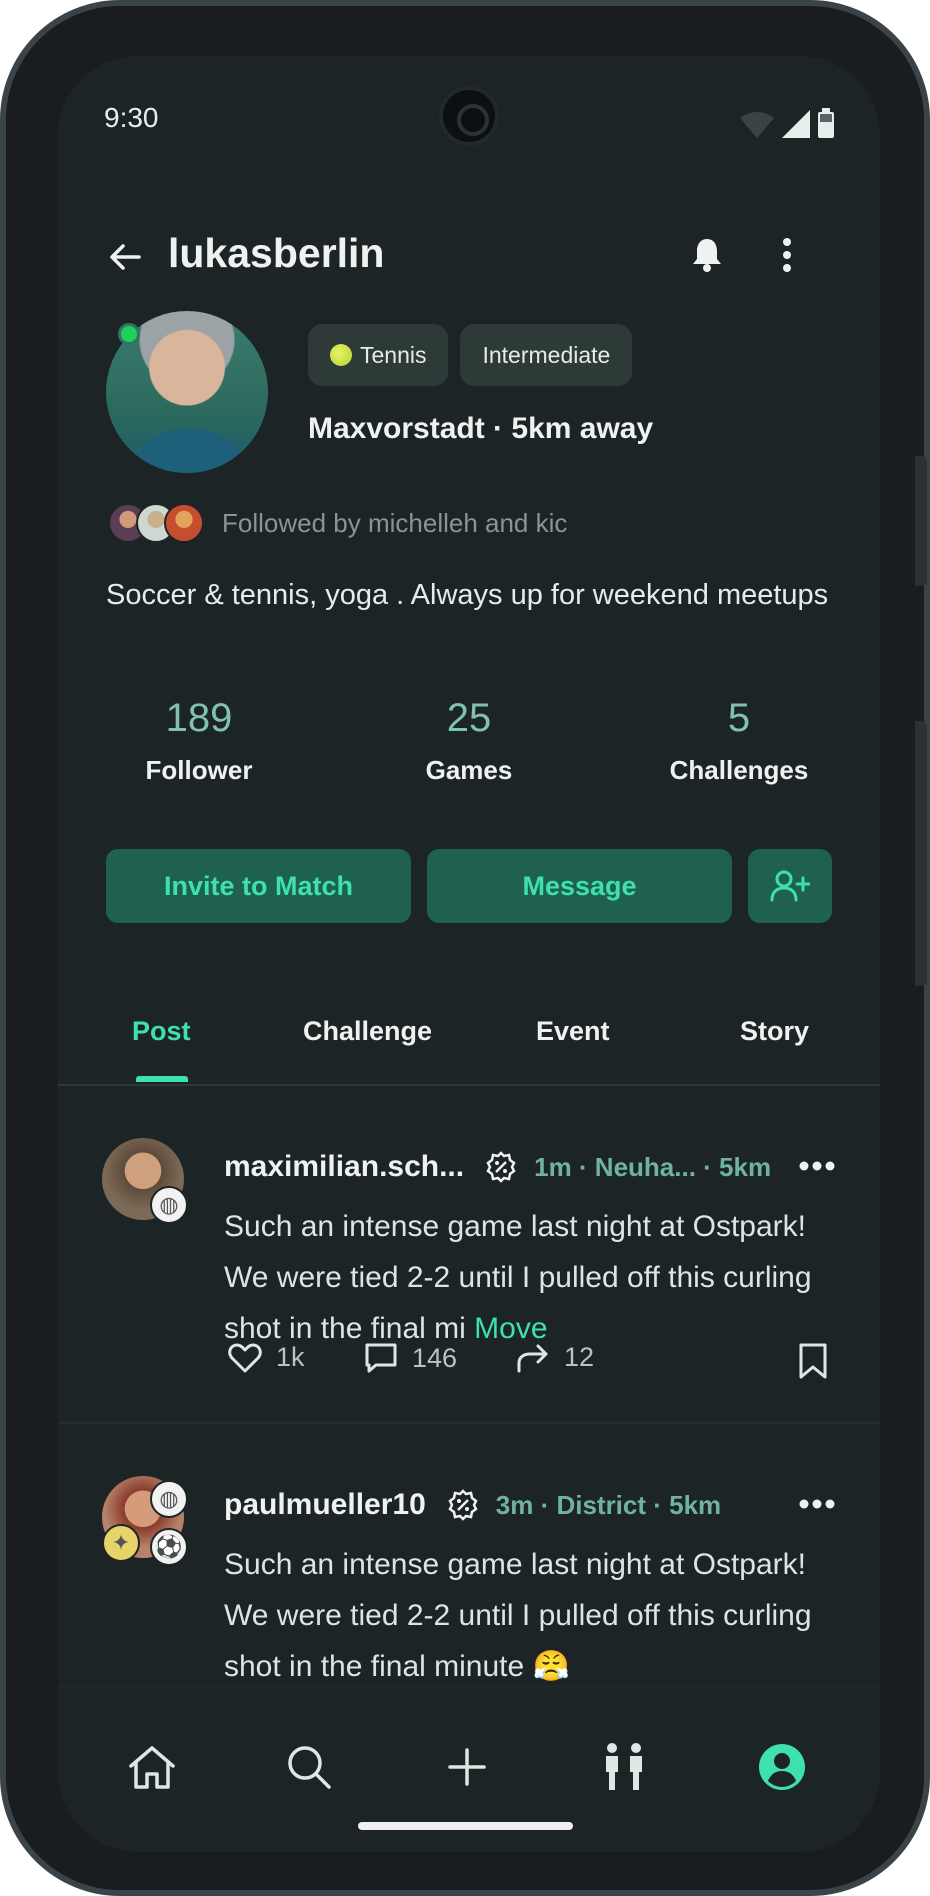 The height and width of the screenshot is (1896, 930). I want to click on share-arrow-icon, so click(532, 1358).